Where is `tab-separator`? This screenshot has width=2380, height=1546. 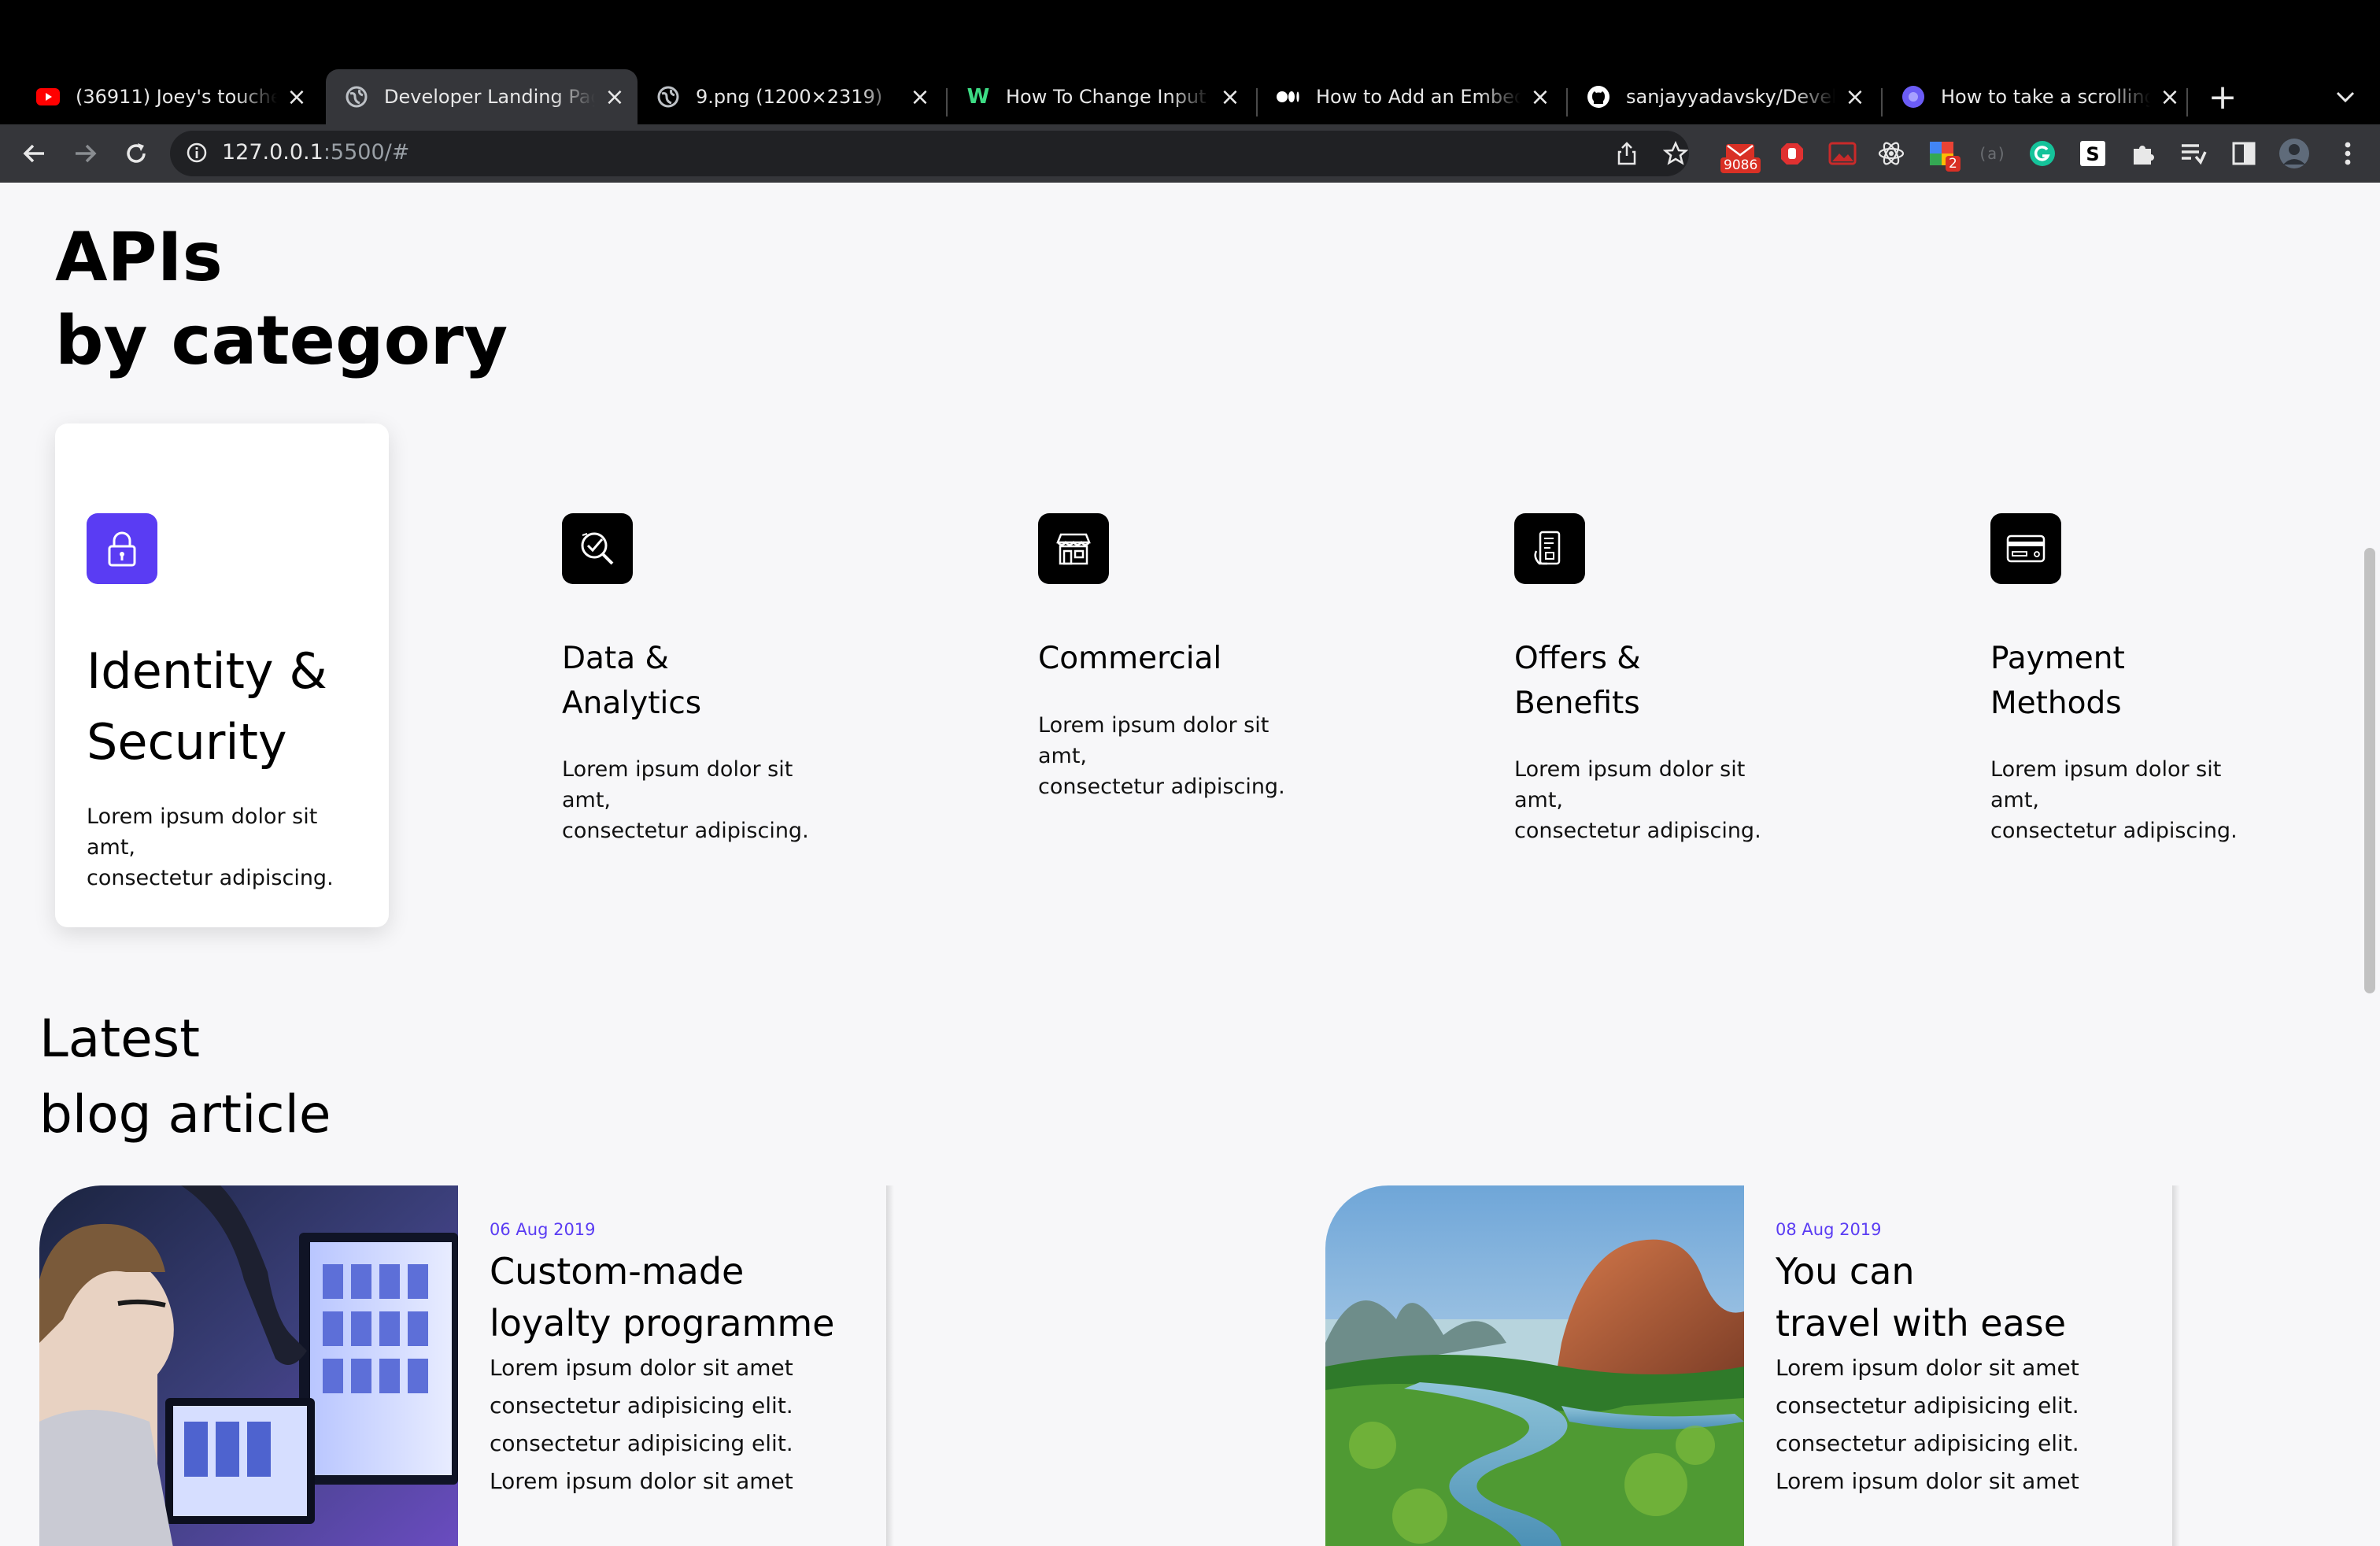 tab-separator is located at coordinates (2187, 103).